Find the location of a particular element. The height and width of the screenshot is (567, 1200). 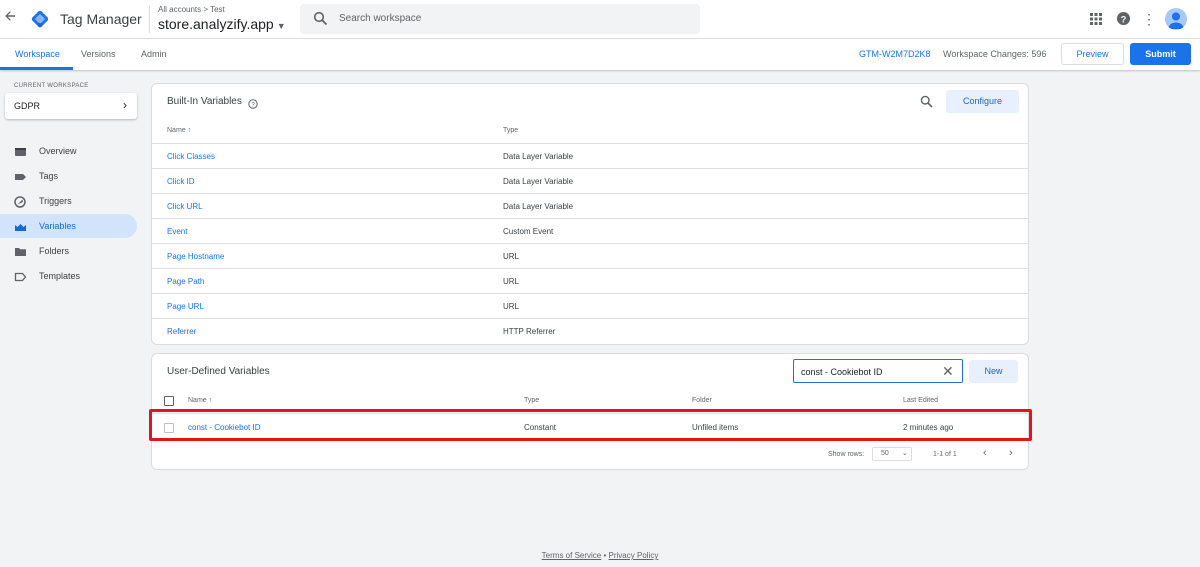

sidebar-item-folders: Folders is located at coordinates (68, 251).